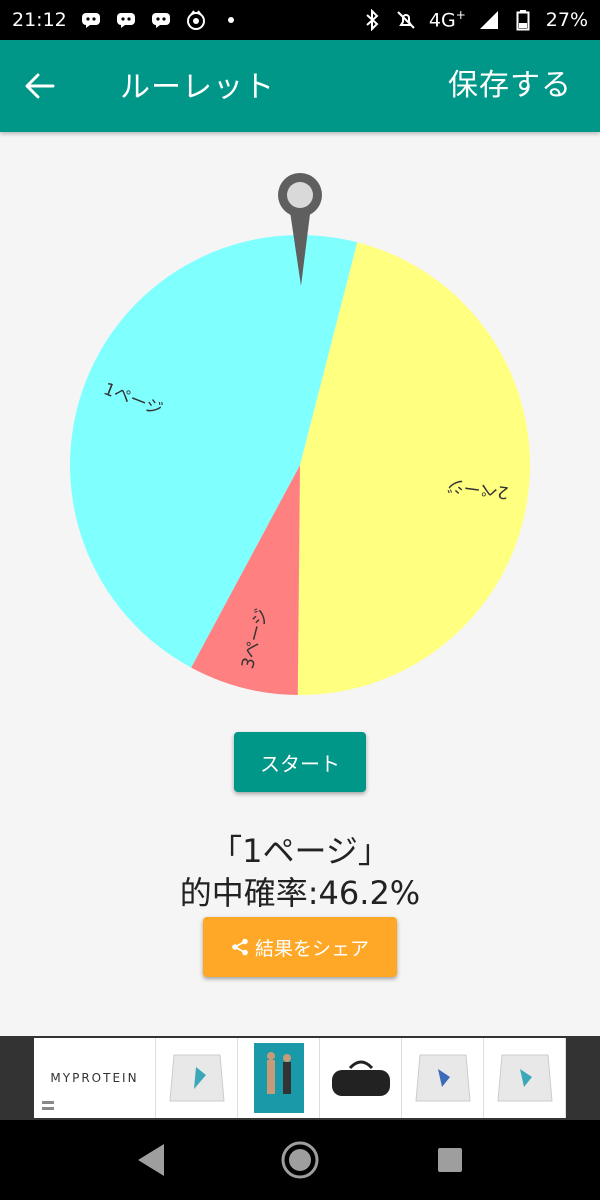 The width and height of the screenshot is (600, 1200). What do you see at coordinates (447, 20) in the screenshot?
I see `network-type: 4G+` at bounding box center [447, 20].